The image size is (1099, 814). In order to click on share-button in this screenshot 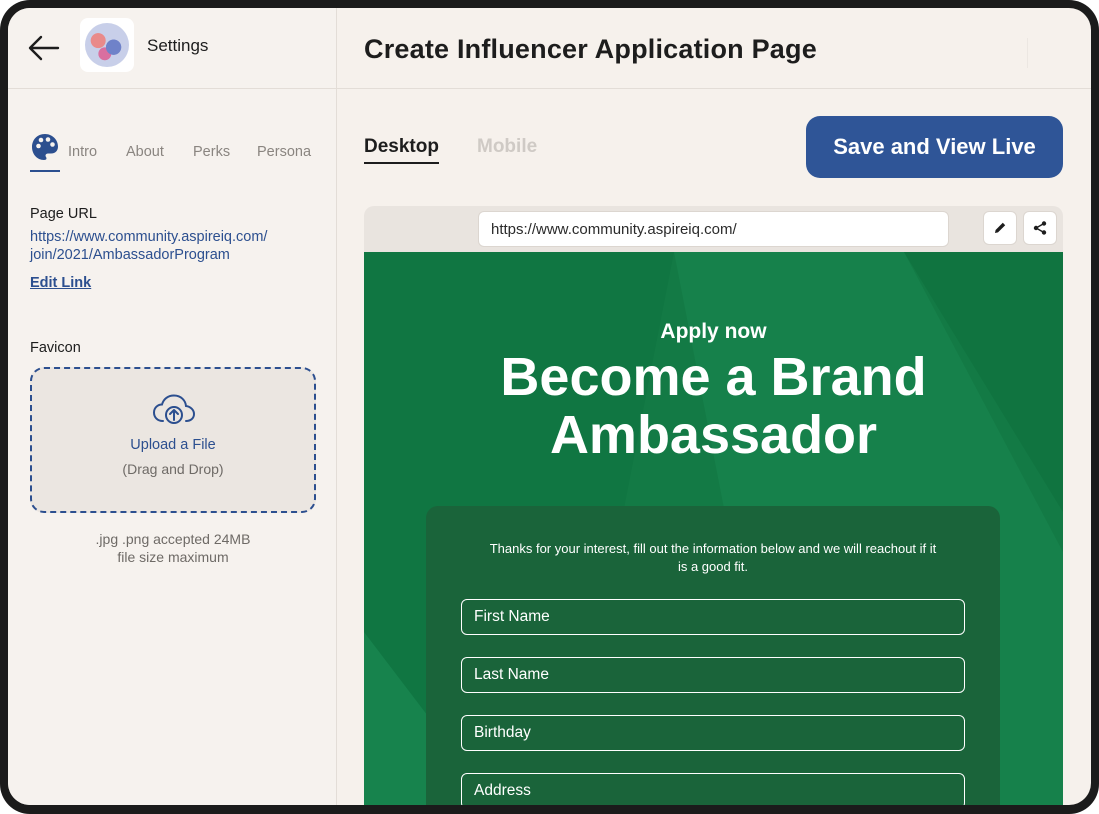, I will do `click(1040, 228)`.